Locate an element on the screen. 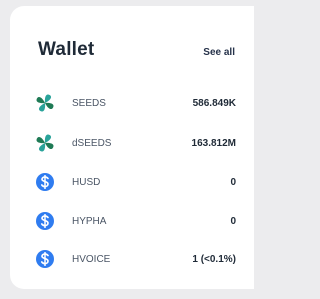  wallet-title: Wallet is located at coordinates (66, 49).